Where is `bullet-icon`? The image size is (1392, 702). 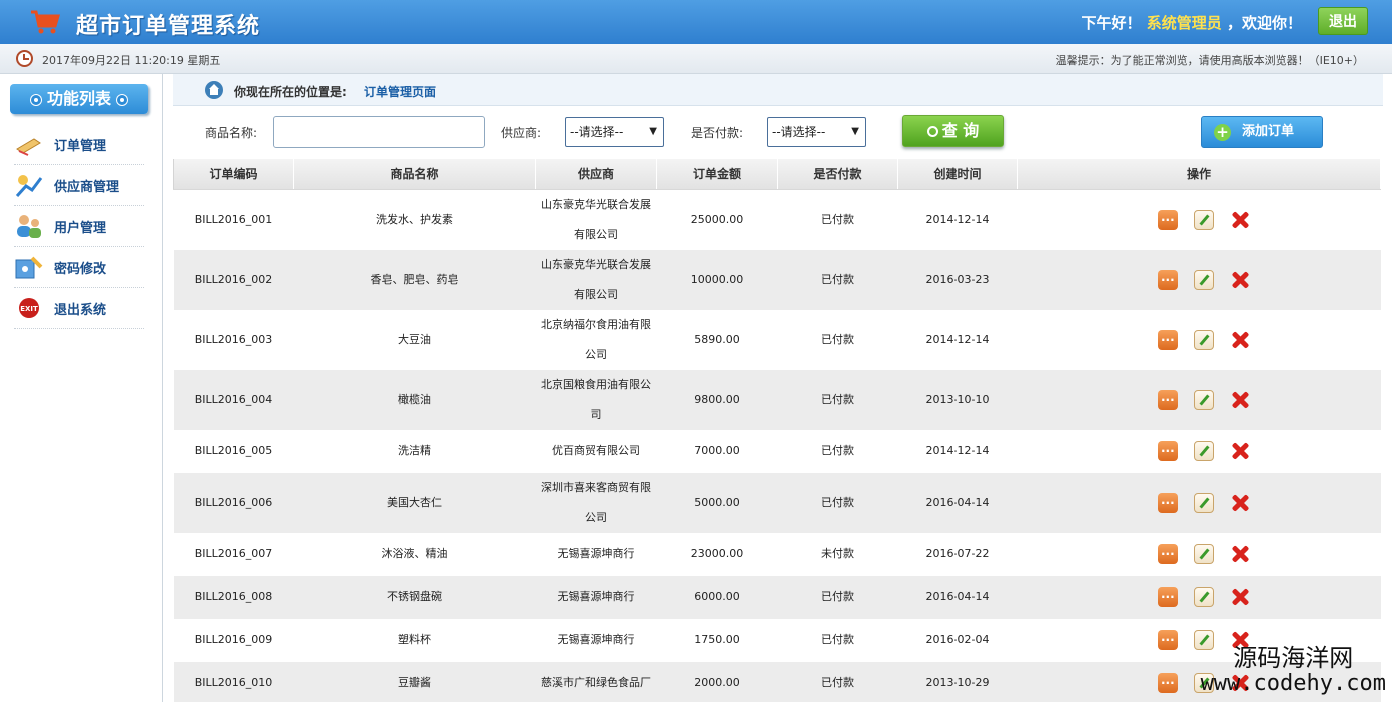 bullet-icon is located at coordinates (122, 99).